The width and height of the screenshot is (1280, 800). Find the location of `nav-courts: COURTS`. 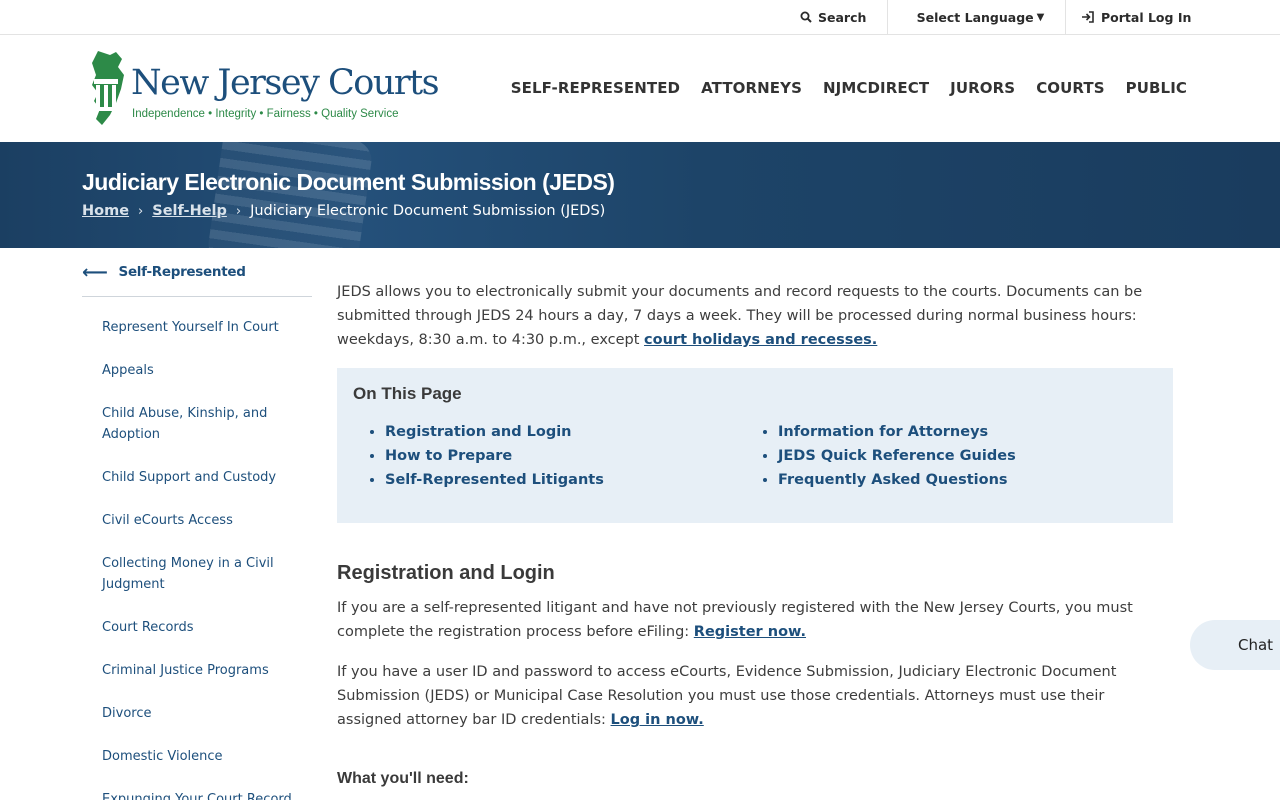

nav-courts: COURTS is located at coordinates (1070, 88).